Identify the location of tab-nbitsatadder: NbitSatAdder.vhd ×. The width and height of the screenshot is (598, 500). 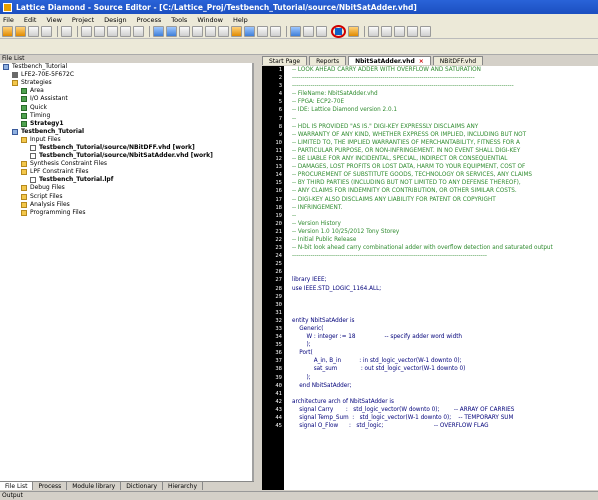
(389, 60).